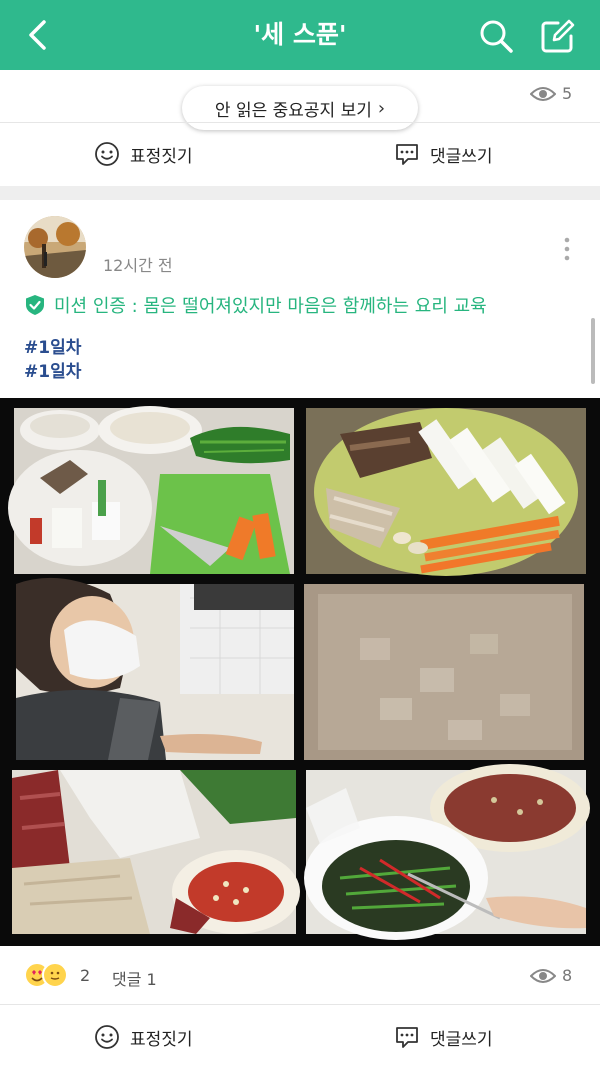 This screenshot has width=600, height=1067. I want to click on post-views: 8, so click(551, 975).